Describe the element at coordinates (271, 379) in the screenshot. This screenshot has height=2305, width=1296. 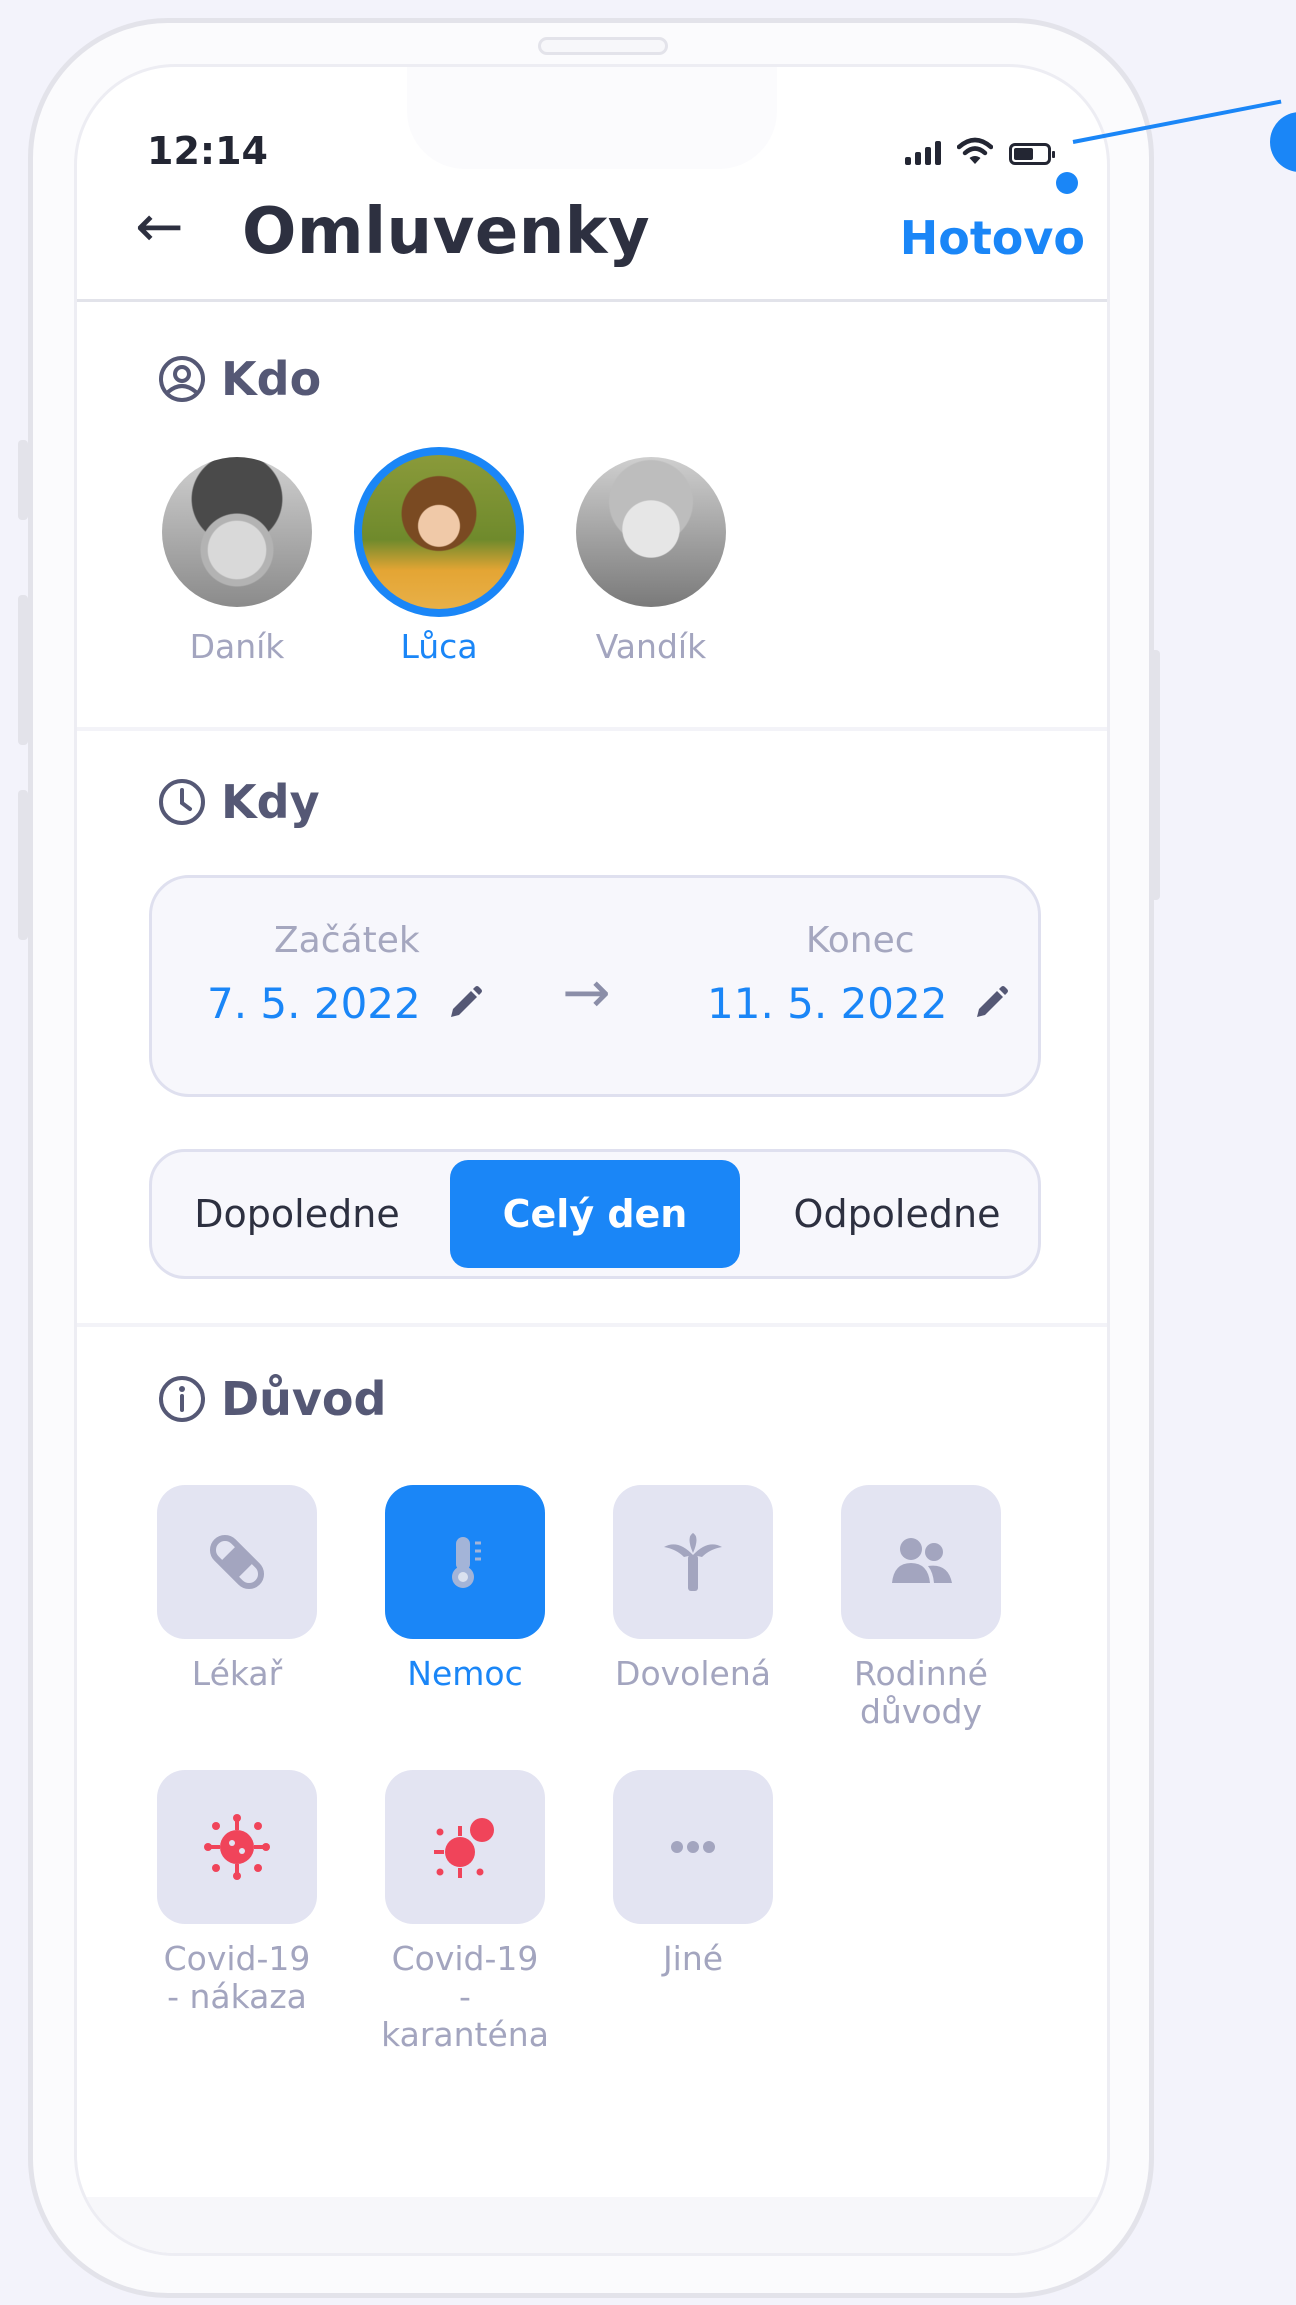
I see `who-title: Kdo` at that location.